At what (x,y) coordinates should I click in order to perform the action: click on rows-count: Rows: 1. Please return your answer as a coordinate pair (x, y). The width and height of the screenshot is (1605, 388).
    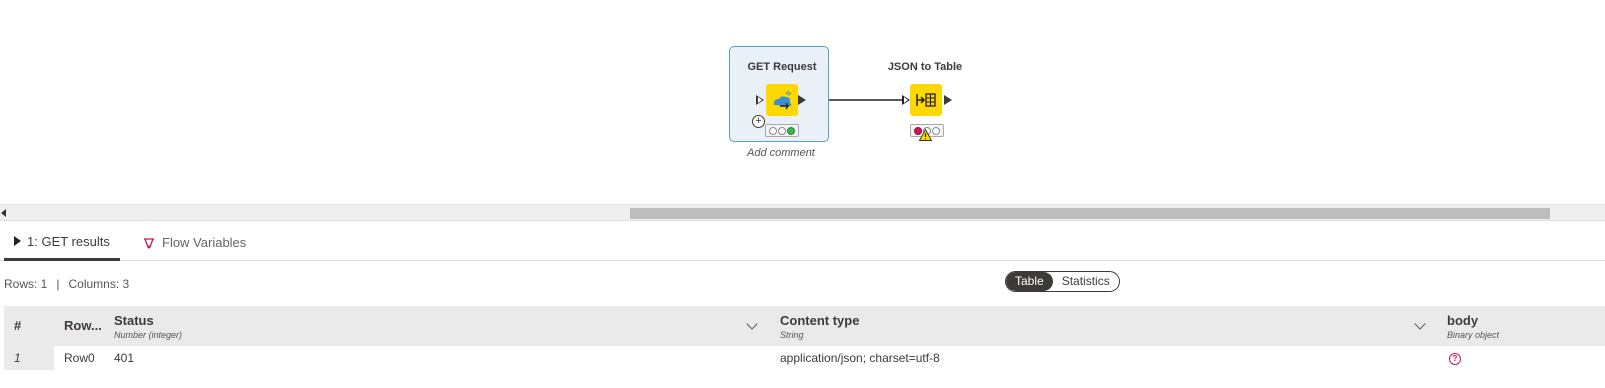
    Looking at the image, I should click on (26, 284).